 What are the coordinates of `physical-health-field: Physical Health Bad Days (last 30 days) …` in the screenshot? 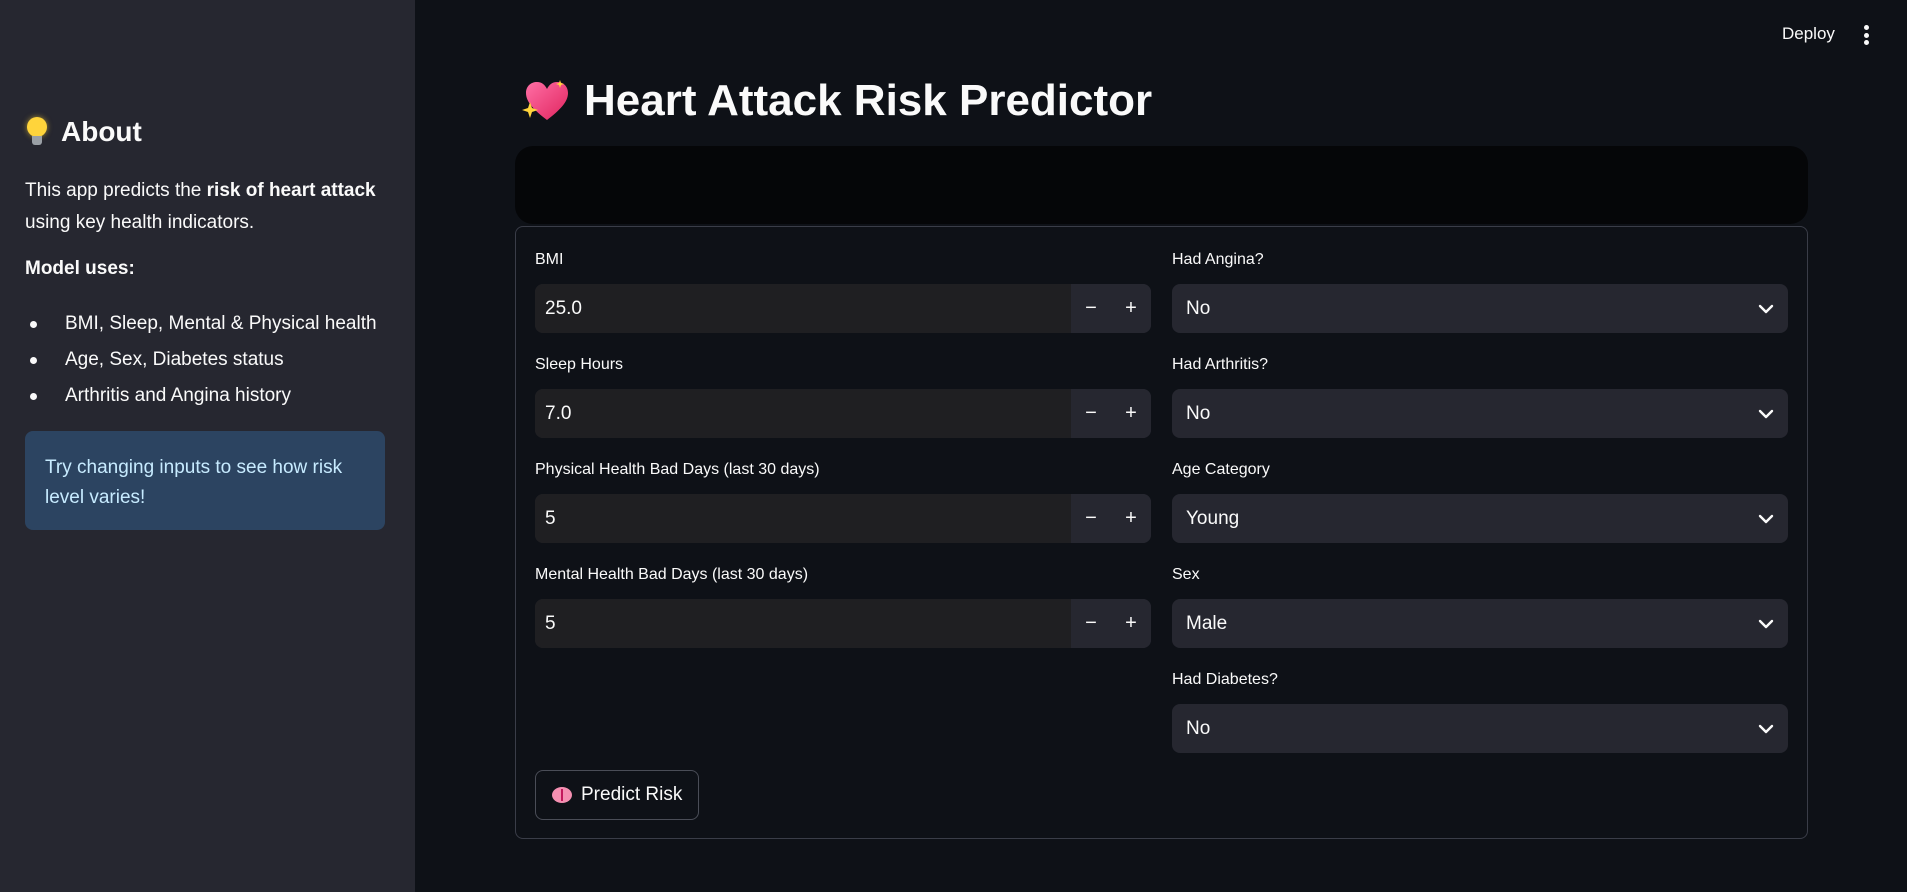 It's located at (843, 502).